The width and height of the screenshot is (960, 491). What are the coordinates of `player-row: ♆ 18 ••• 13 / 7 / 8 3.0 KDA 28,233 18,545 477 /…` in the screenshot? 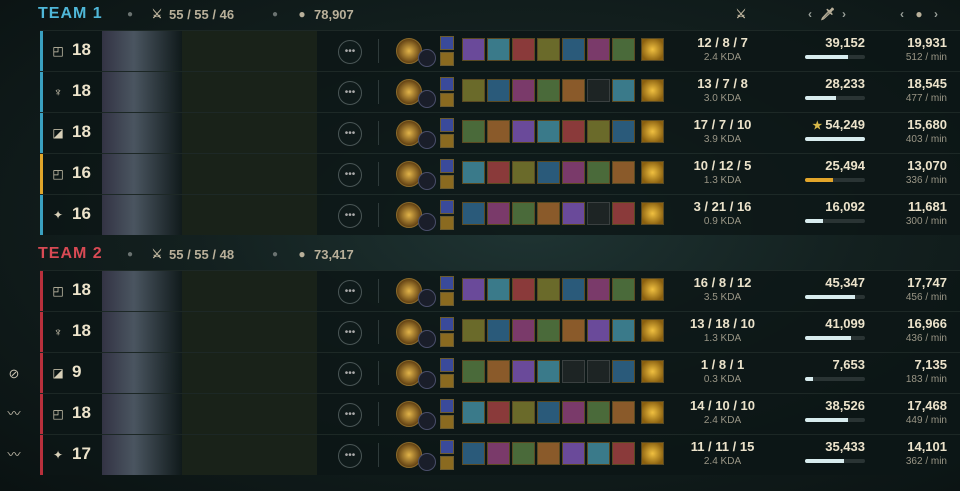 It's located at (500, 91).